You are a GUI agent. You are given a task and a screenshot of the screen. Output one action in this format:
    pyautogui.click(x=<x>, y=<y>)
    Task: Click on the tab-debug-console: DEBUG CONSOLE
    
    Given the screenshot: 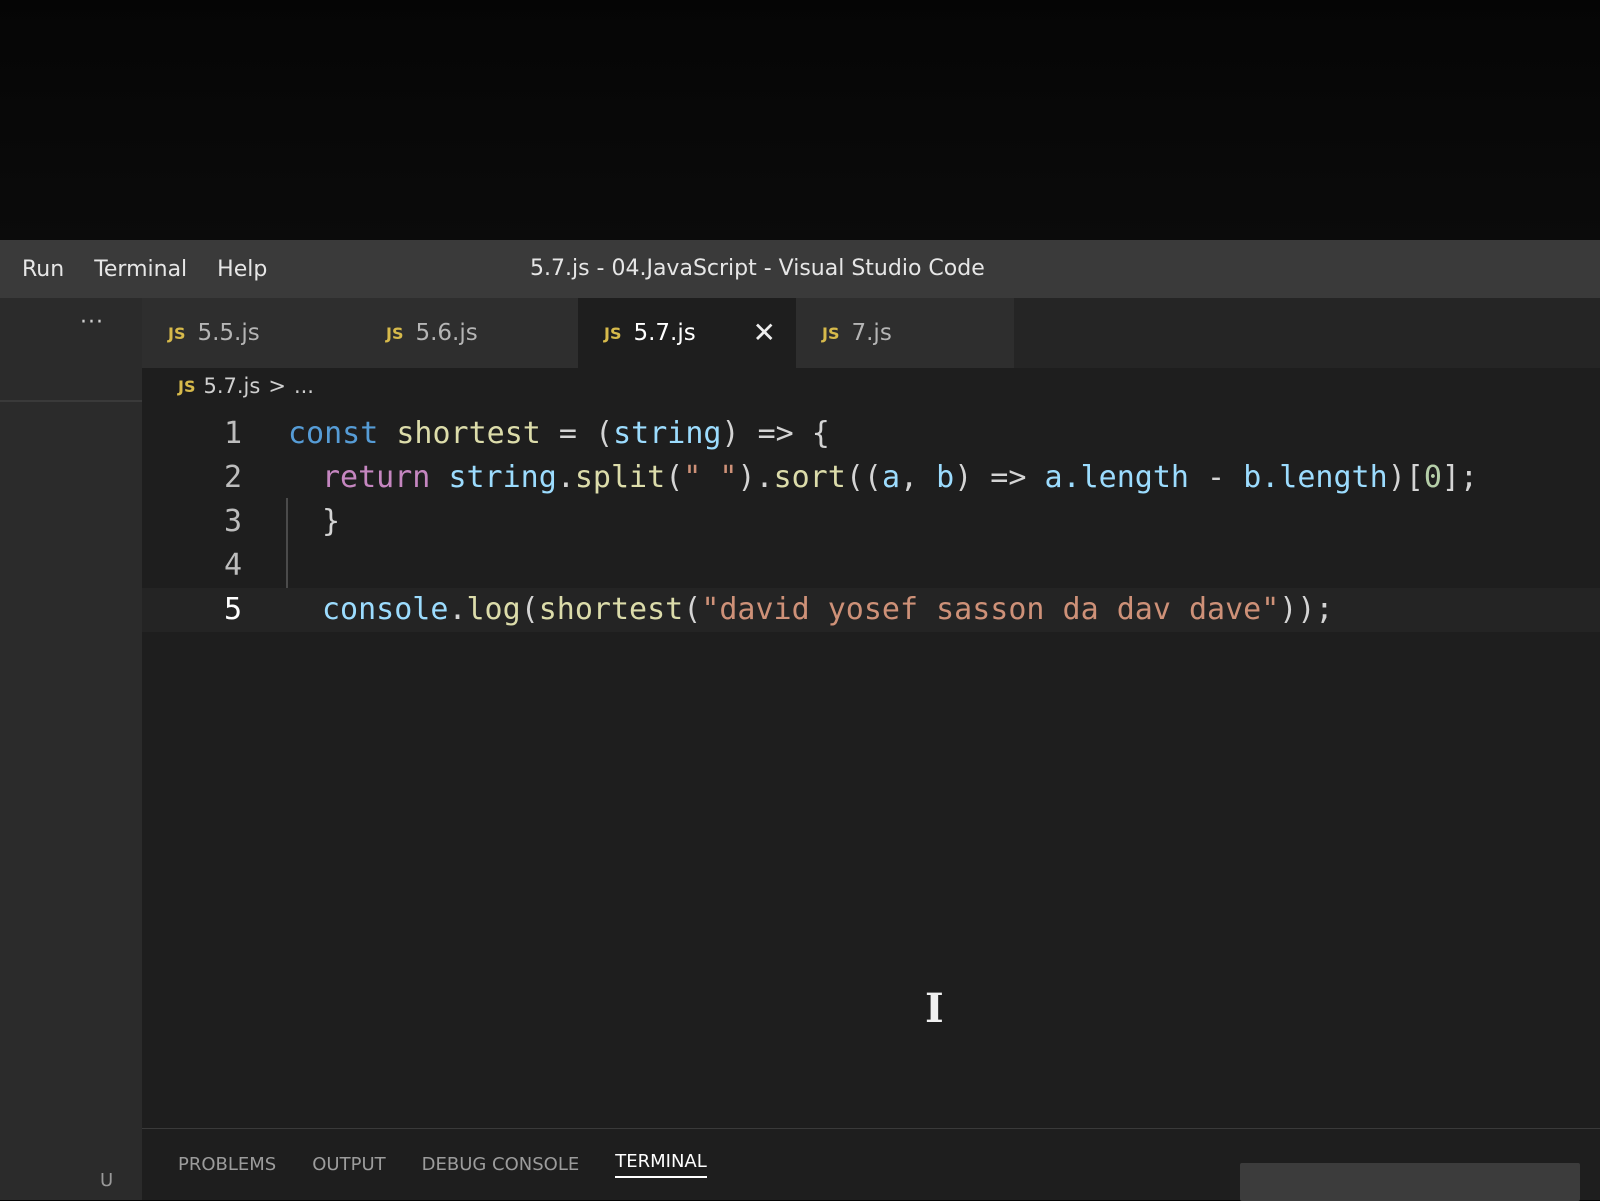 What is the action you would take?
    pyautogui.click(x=501, y=1164)
    